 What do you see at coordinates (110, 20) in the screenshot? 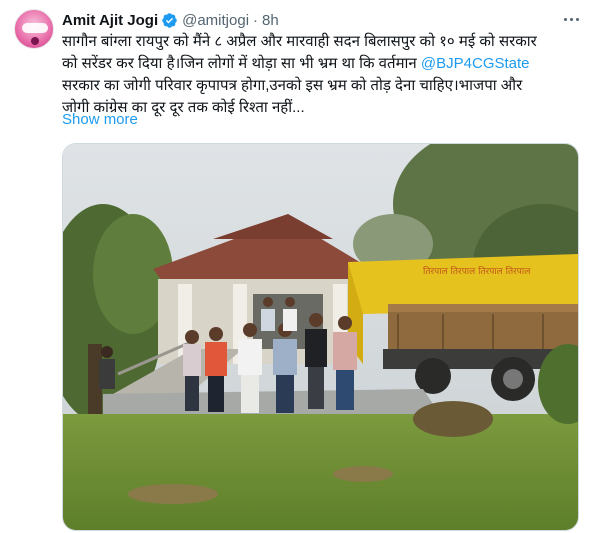
I see `author-name: Amit Ajit Jogi` at bounding box center [110, 20].